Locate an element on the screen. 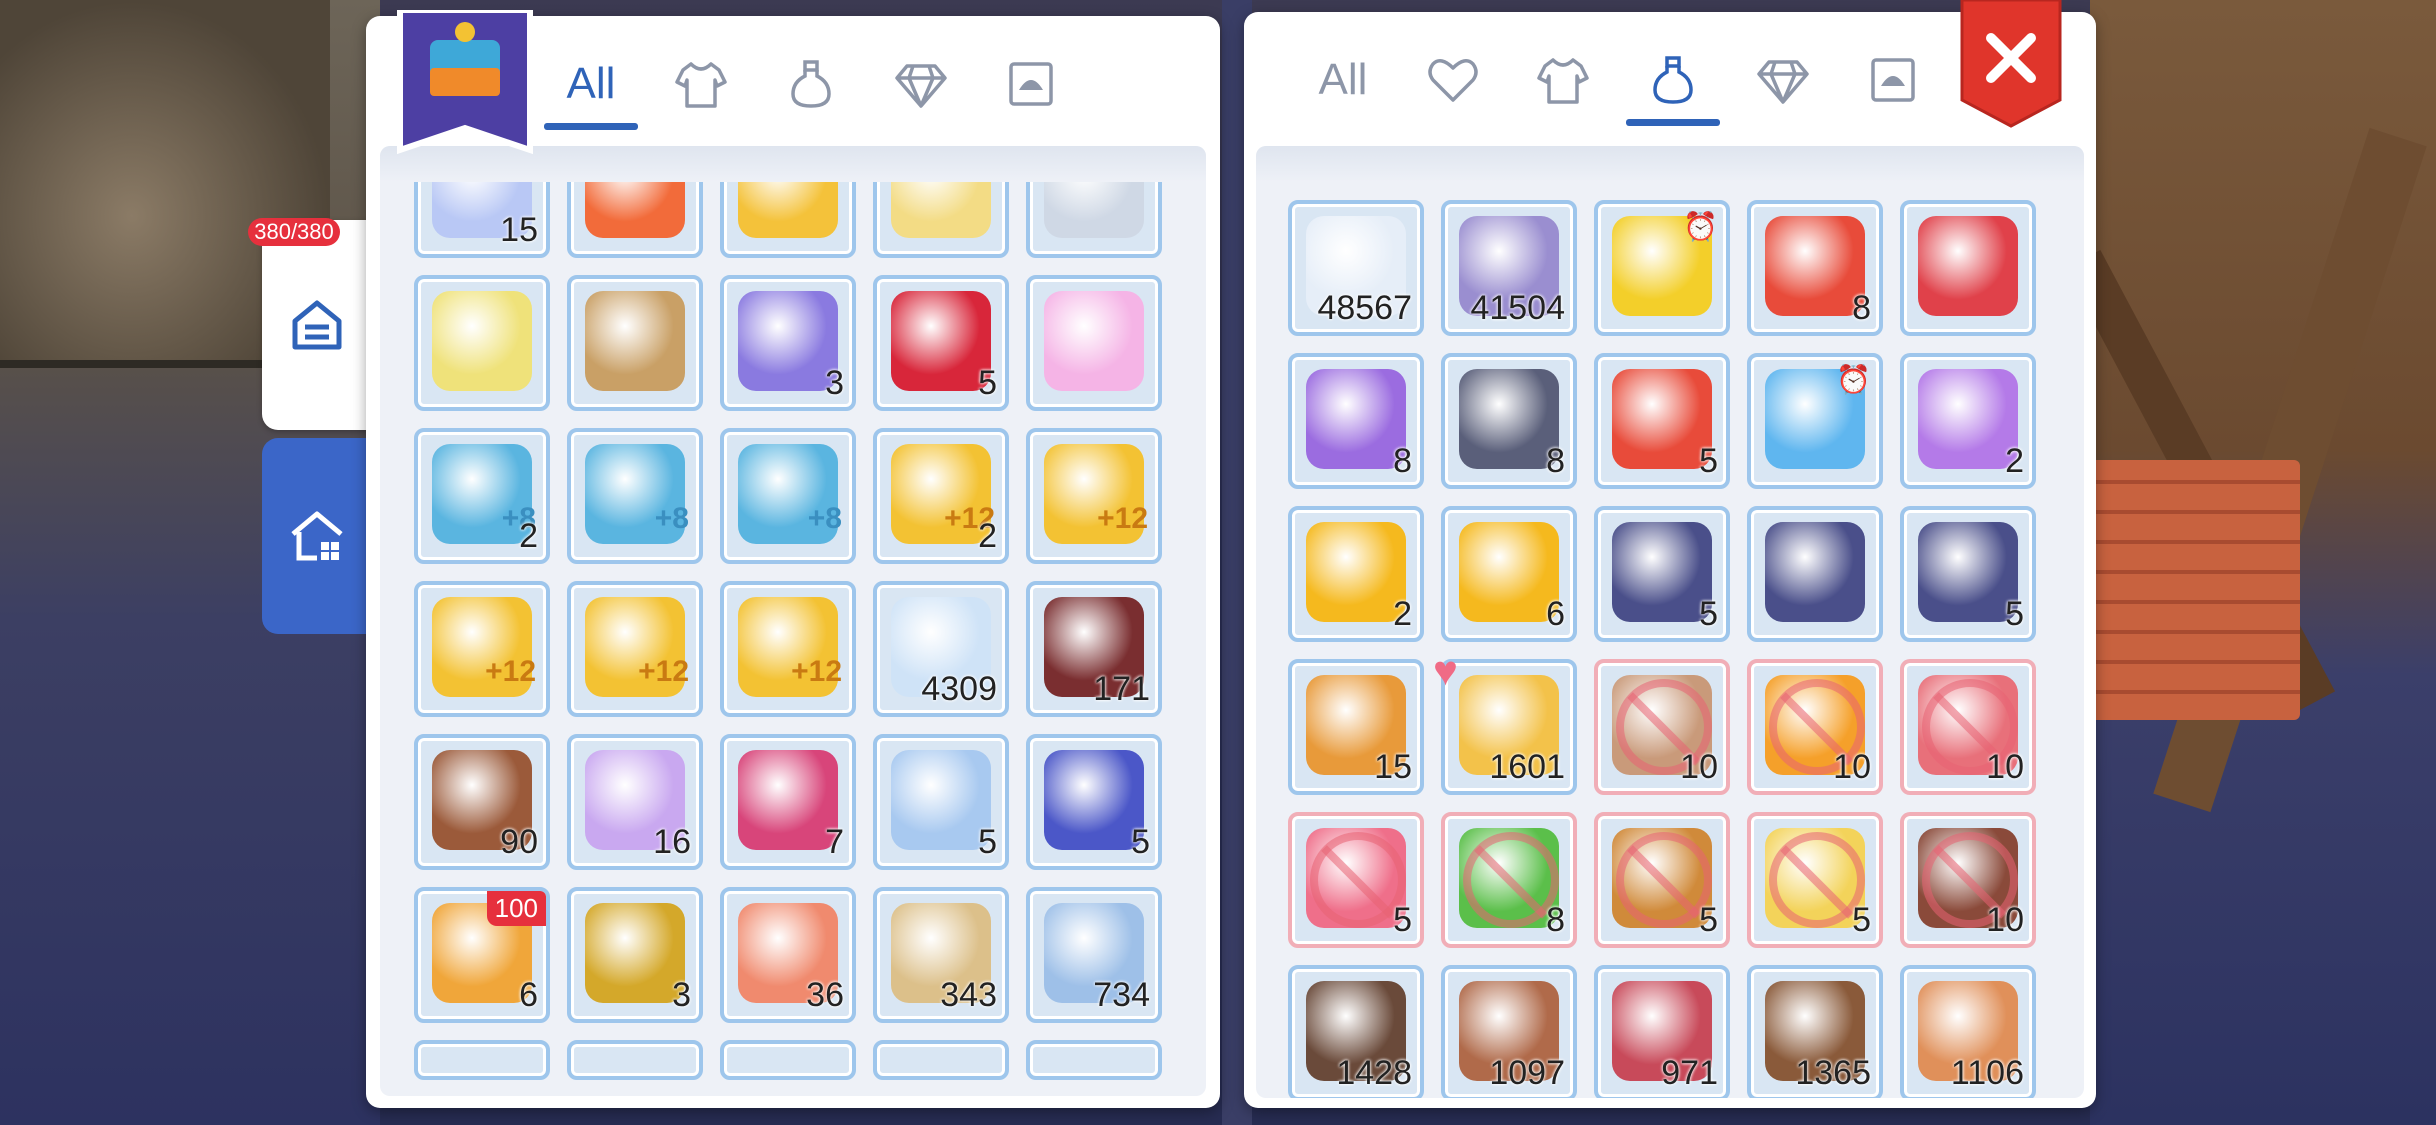  item-slot: 16 is located at coordinates (635, 802).